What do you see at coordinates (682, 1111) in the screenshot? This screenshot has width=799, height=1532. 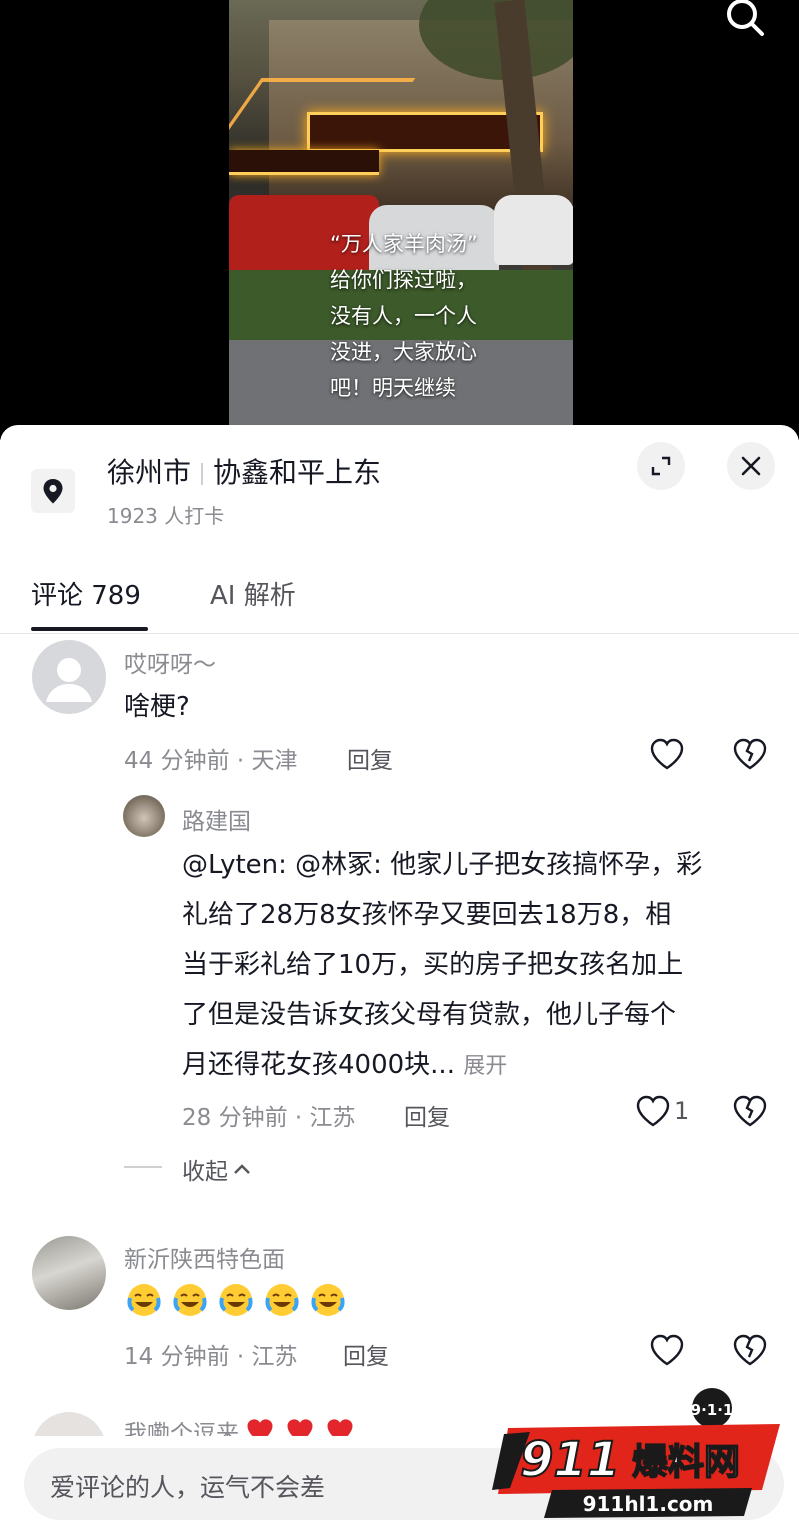 I see `like-count: 1` at bounding box center [682, 1111].